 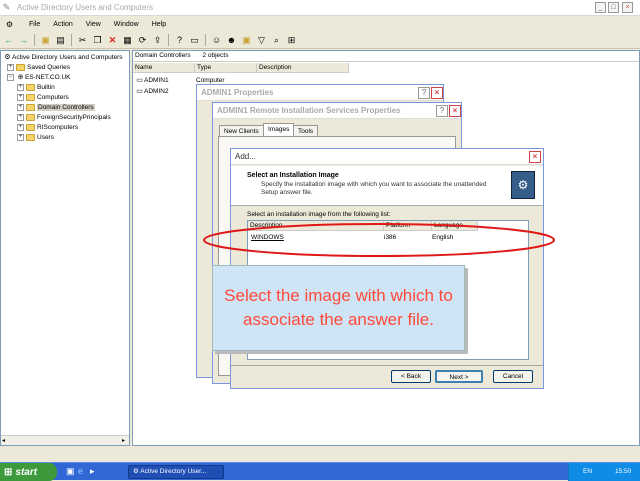 I want to click on column-type: Type, so click(x=226, y=68).